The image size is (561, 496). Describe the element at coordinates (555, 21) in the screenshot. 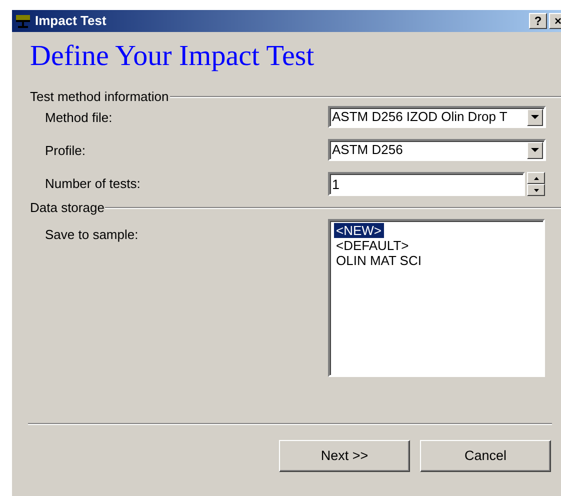

I see `title-bar-button: ×` at that location.